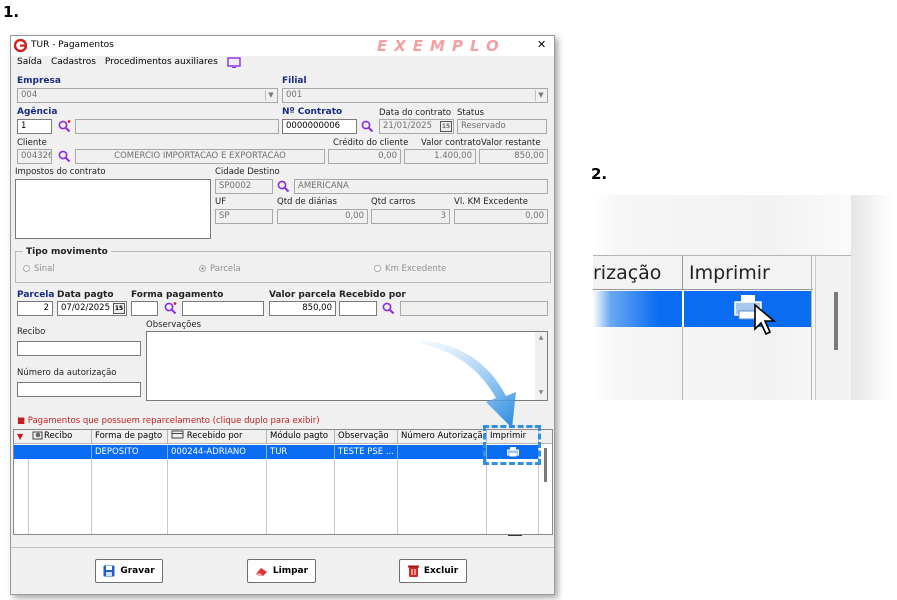  Describe the element at coordinates (144, 308) in the screenshot. I see `forma-code-input` at that location.